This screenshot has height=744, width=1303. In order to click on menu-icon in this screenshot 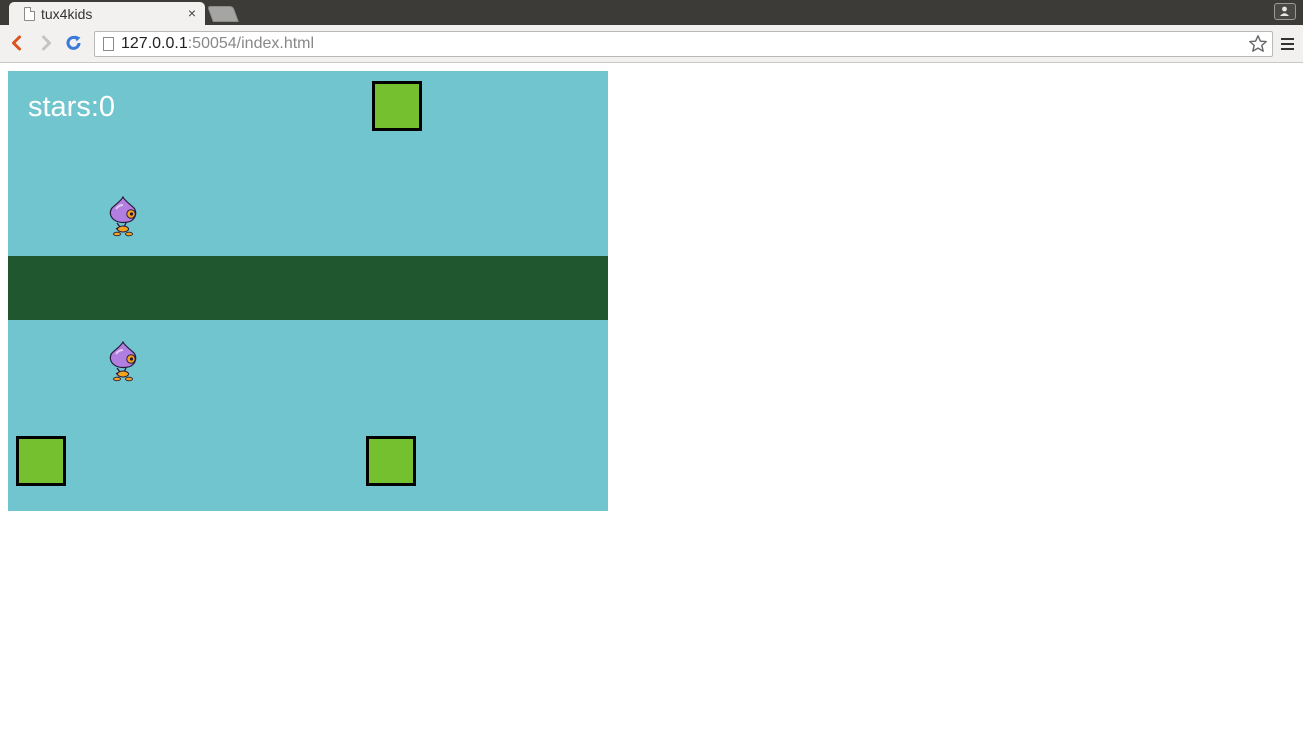, I will do `click(1287, 44)`.